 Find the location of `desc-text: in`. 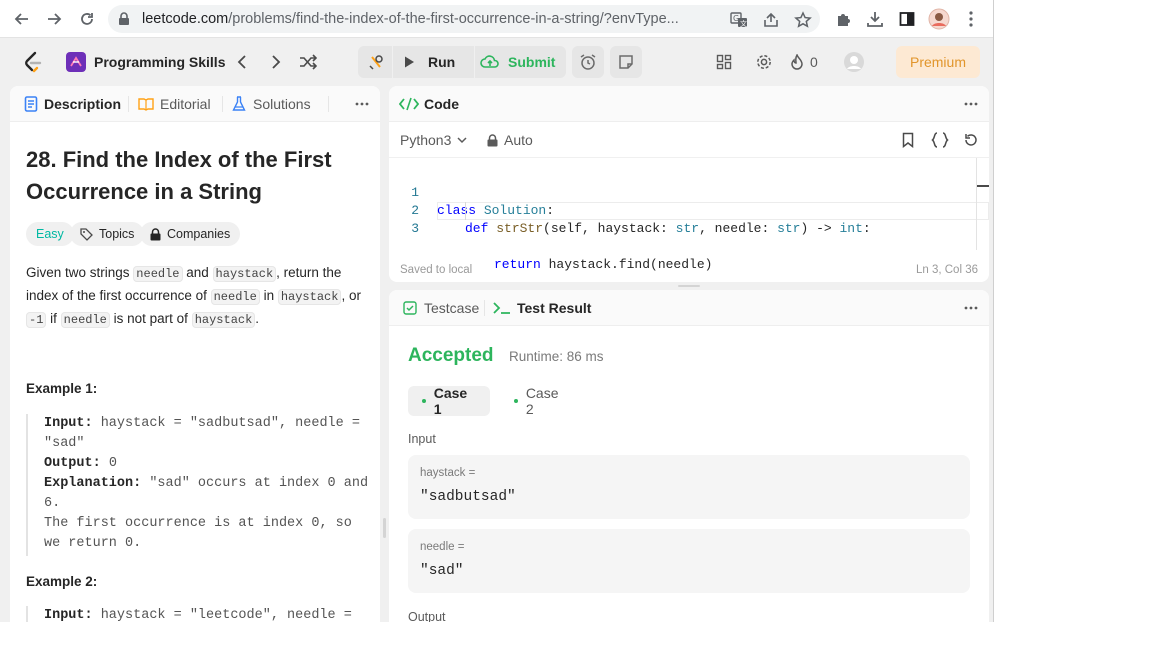

desc-text: in is located at coordinates (268, 295).